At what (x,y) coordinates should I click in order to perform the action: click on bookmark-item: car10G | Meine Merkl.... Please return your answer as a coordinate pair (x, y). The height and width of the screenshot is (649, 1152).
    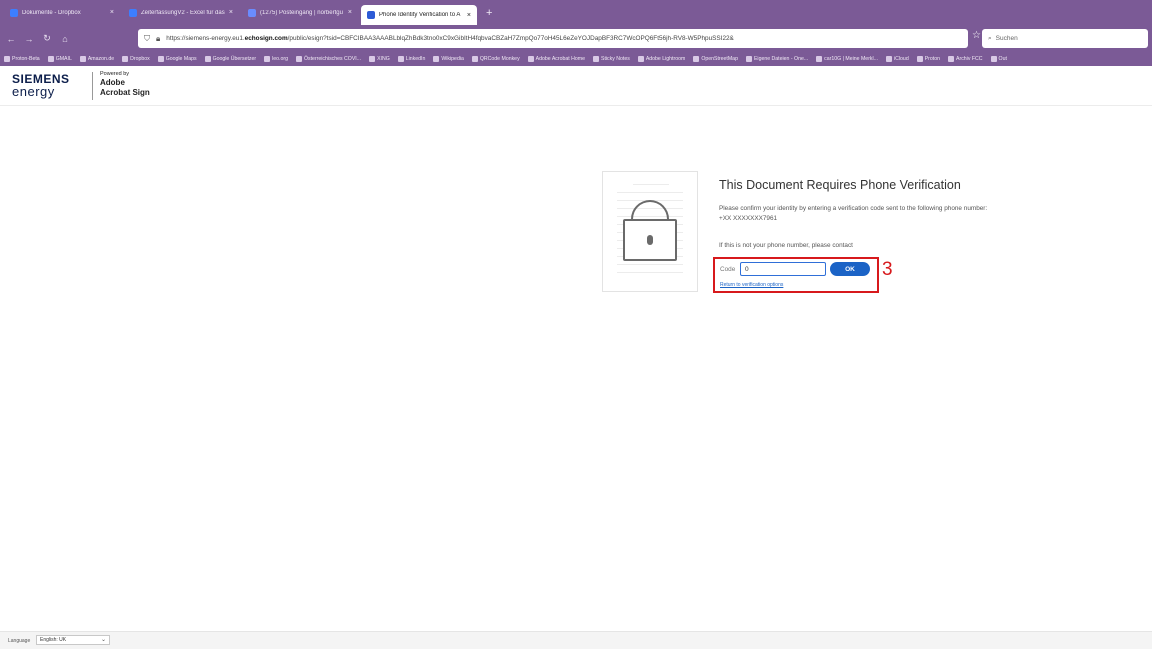
    Looking at the image, I should click on (847, 59).